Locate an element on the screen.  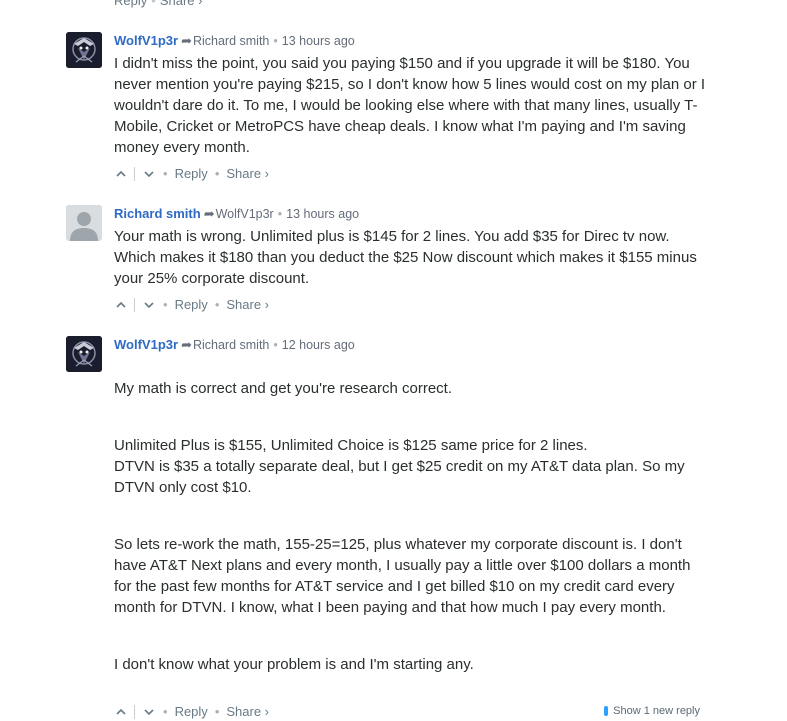
comment-actions: • Reply • Share › Show 1 new reply is located at coordinates (410, 711).